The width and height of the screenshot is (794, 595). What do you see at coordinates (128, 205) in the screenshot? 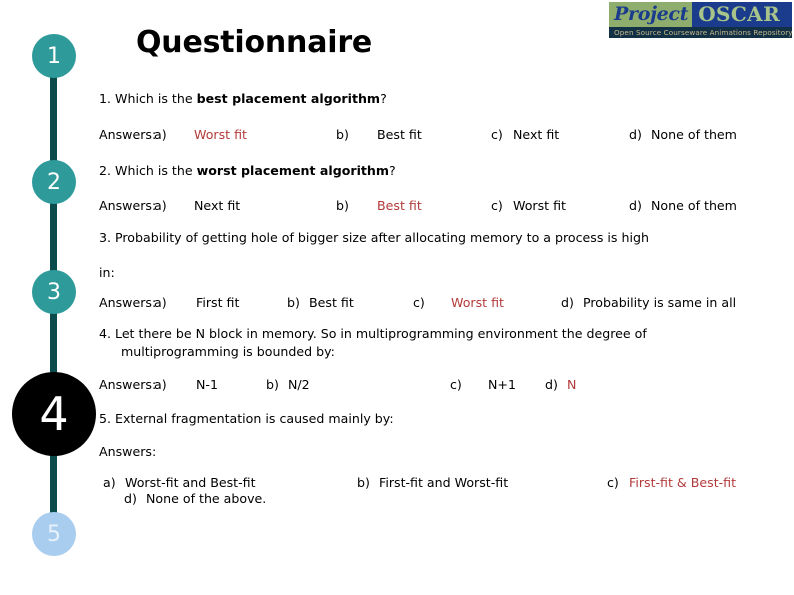
I see `question-2-answers-label: Answers:` at bounding box center [128, 205].